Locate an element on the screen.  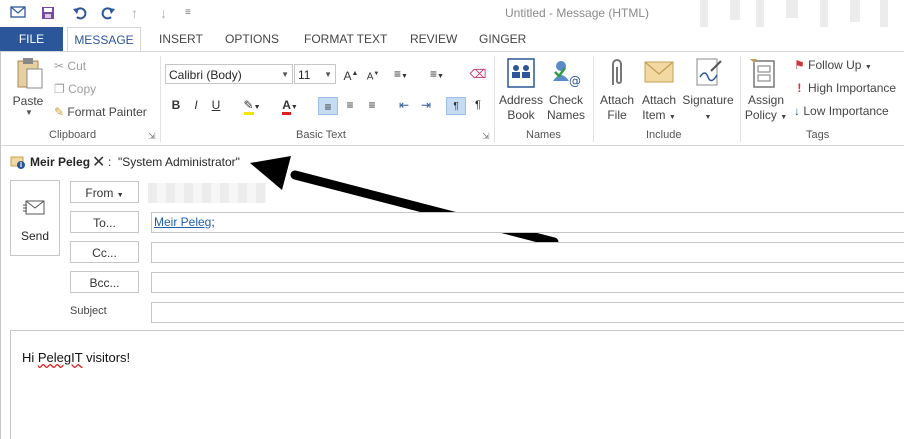
from-button: From ▼ is located at coordinates (104, 192).